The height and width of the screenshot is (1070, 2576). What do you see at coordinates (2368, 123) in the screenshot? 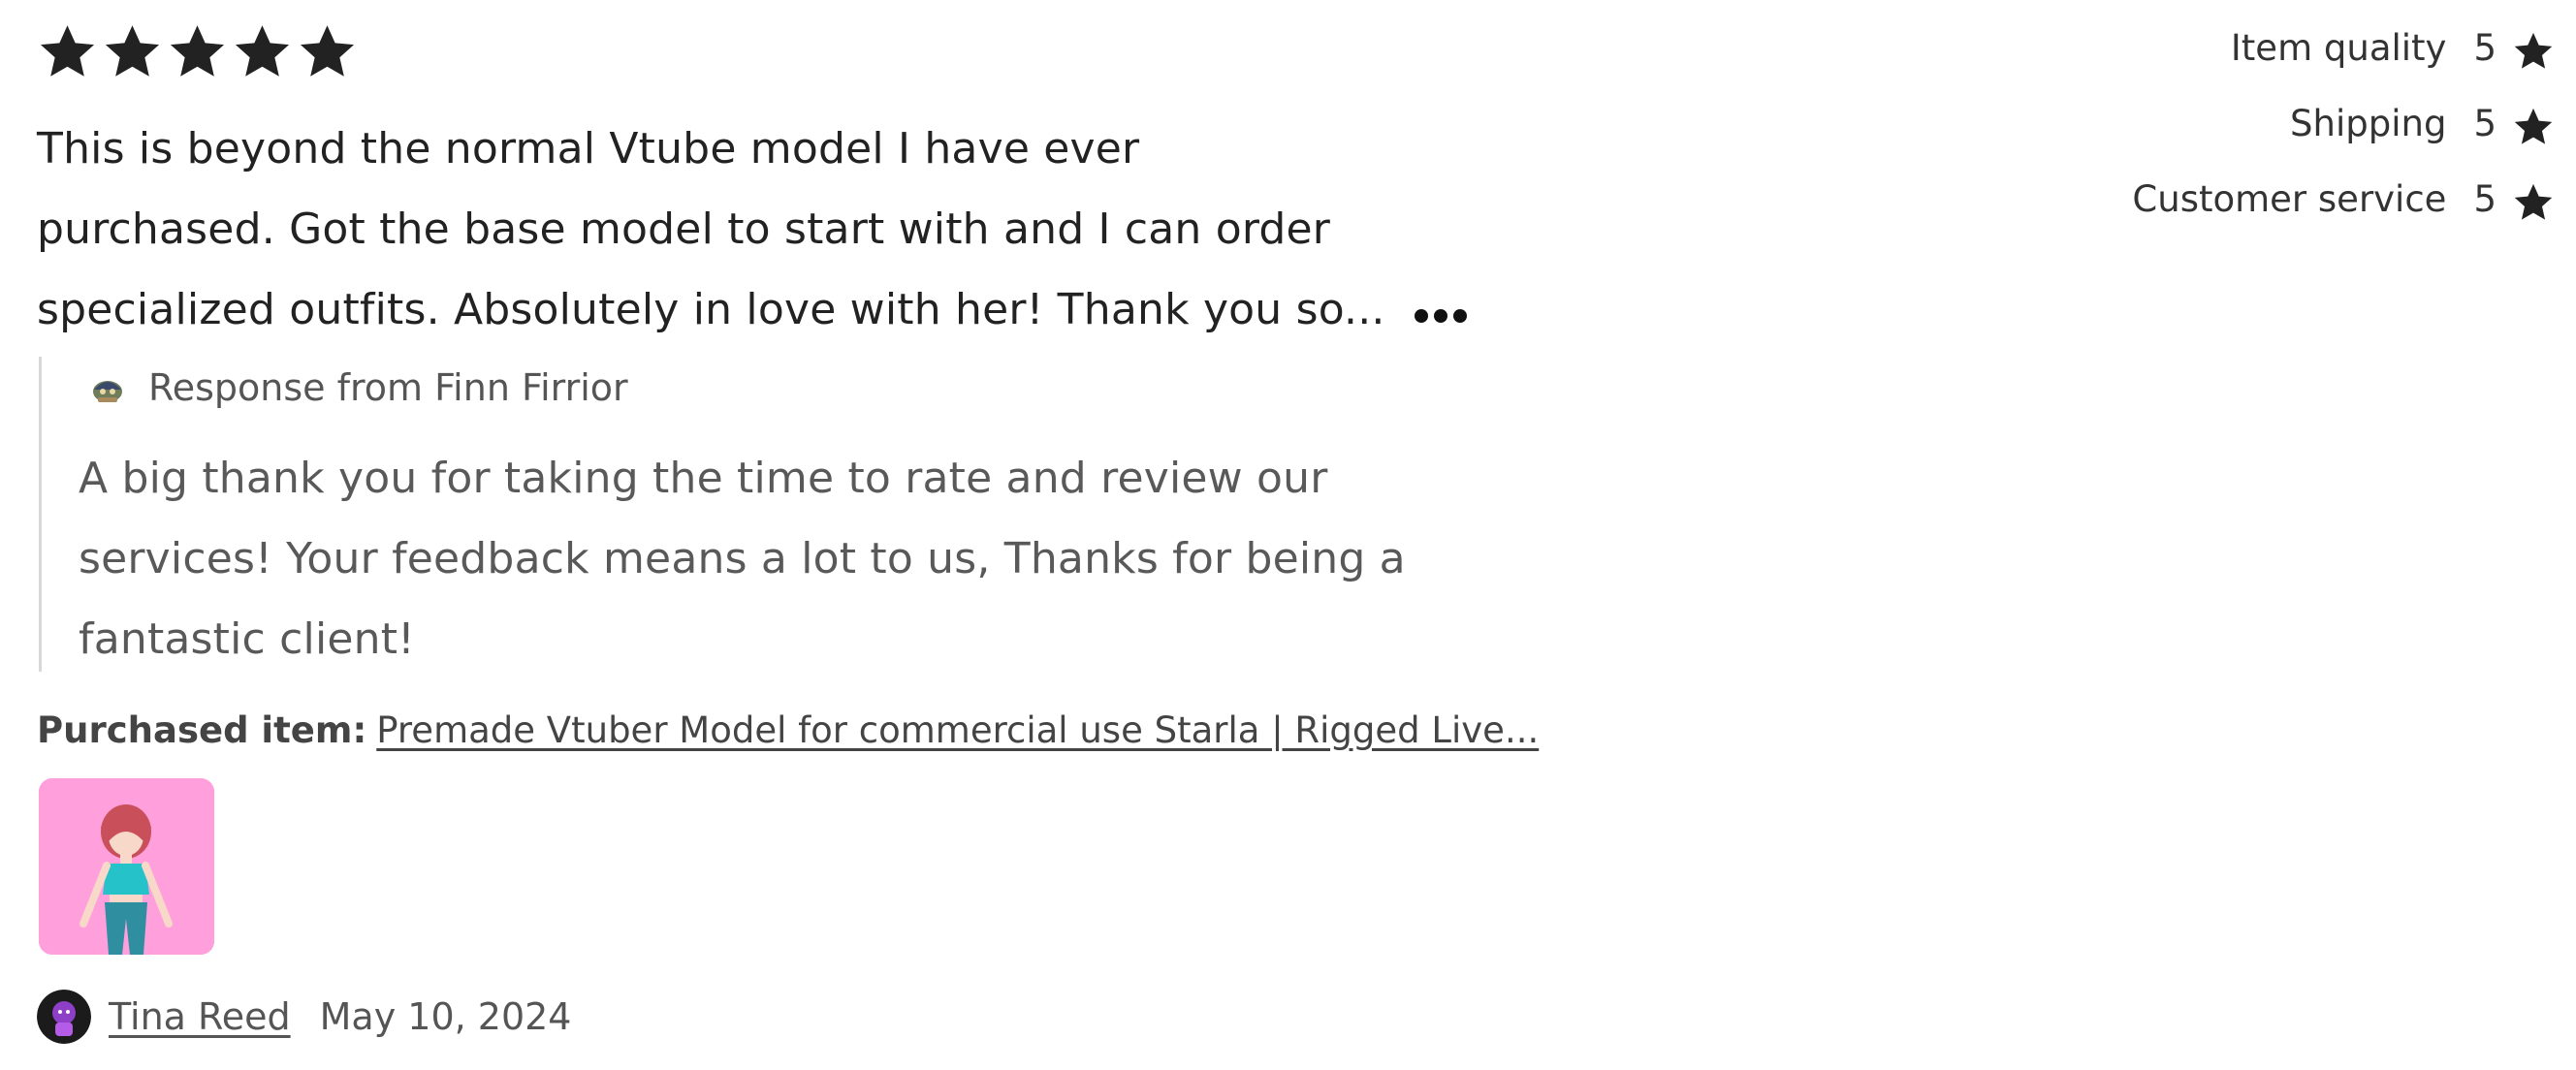
I see `rating-label: Shipping` at bounding box center [2368, 123].